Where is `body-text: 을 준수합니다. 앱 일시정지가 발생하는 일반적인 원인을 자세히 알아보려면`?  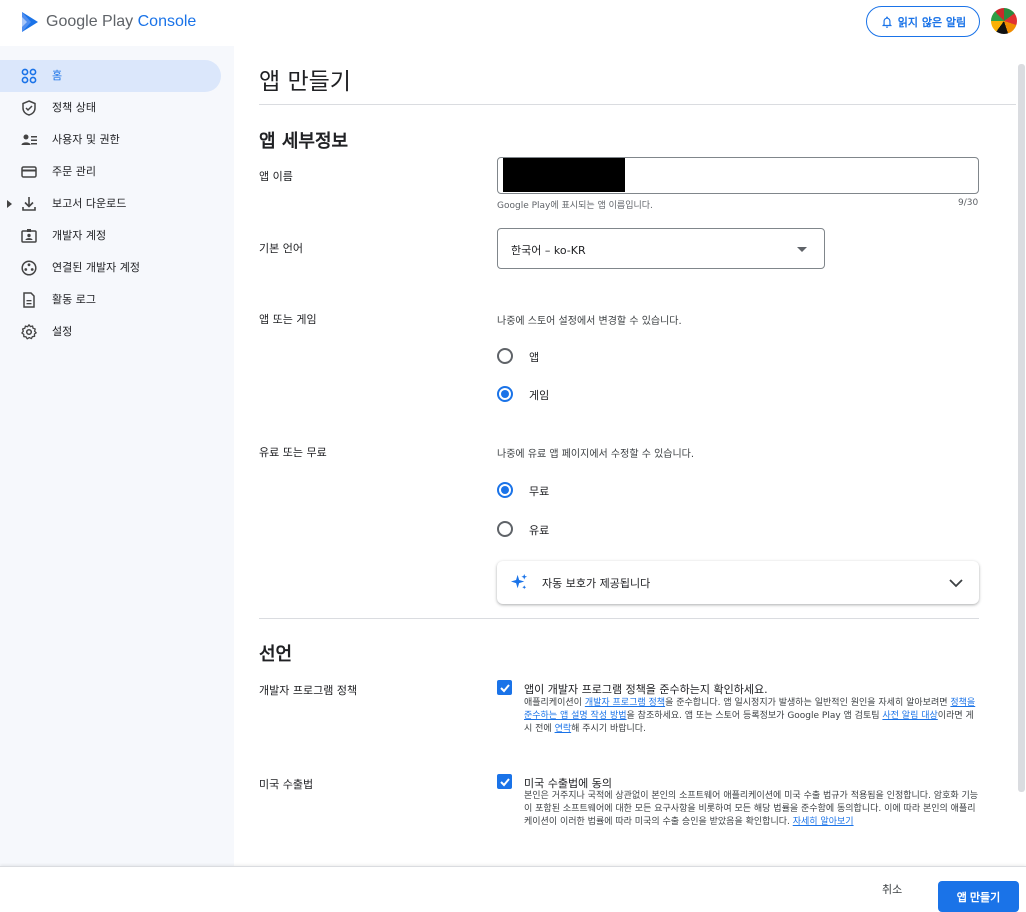 body-text: 을 준수합니다. 앱 일시정지가 발생하는 일반적인 원인을 자세히 알아보려면 is located at coordinates (808, 703).